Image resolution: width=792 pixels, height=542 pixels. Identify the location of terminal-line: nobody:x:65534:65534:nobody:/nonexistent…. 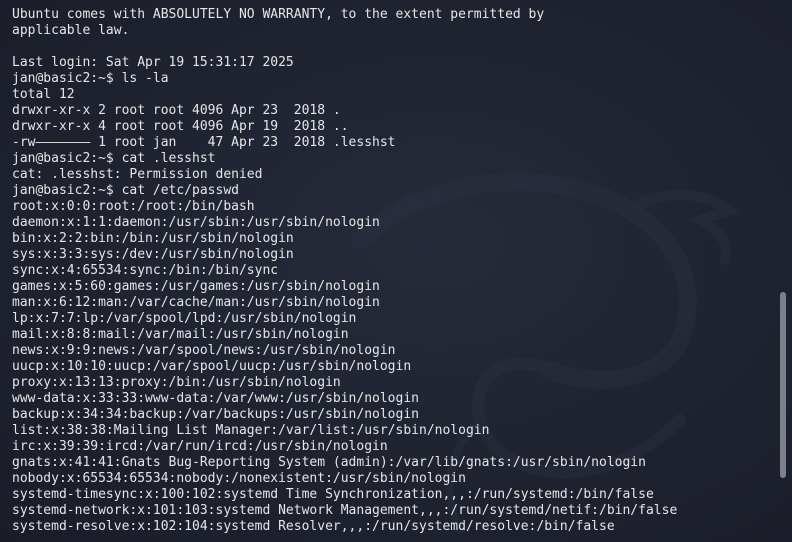
(239, 478).